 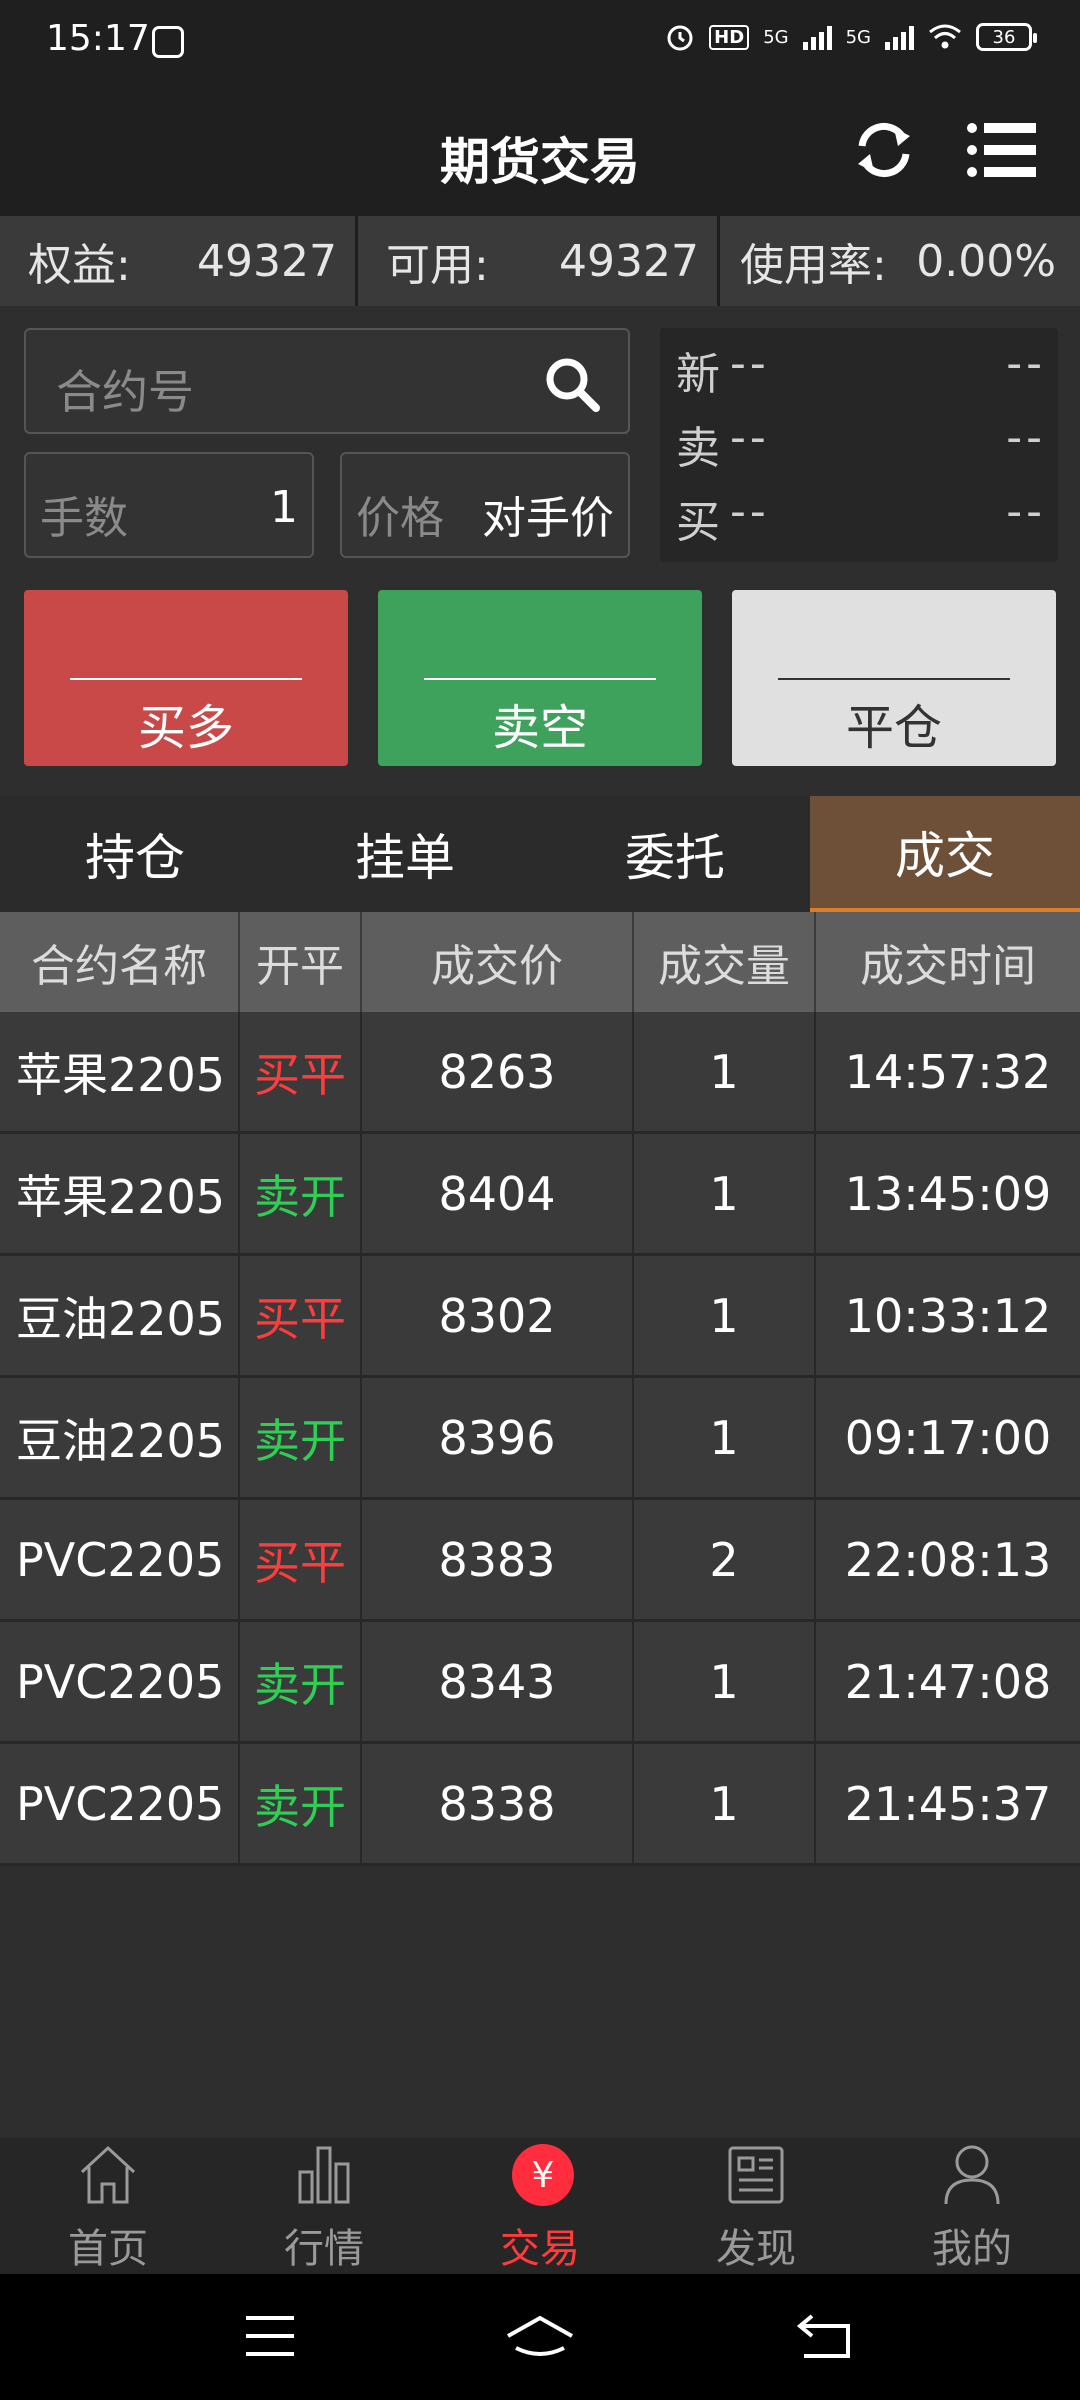 I want to click on nav-market-label: 行情, so click(x=324, y=2249).